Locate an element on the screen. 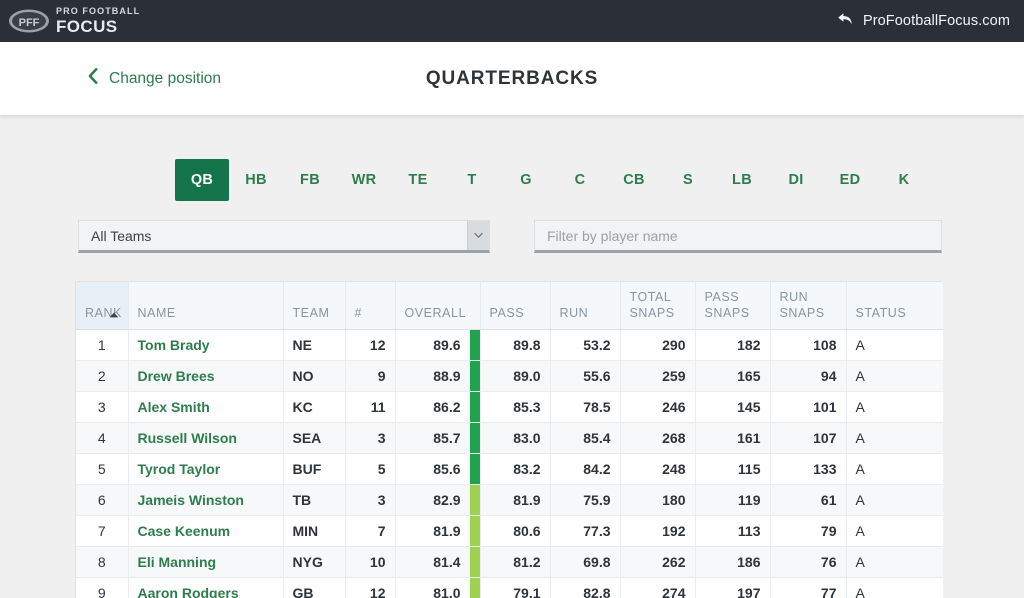 The width and height of the screenshot is (1024, 598). cell-pass-snaps: 182 is located at coordinates (733, 345).